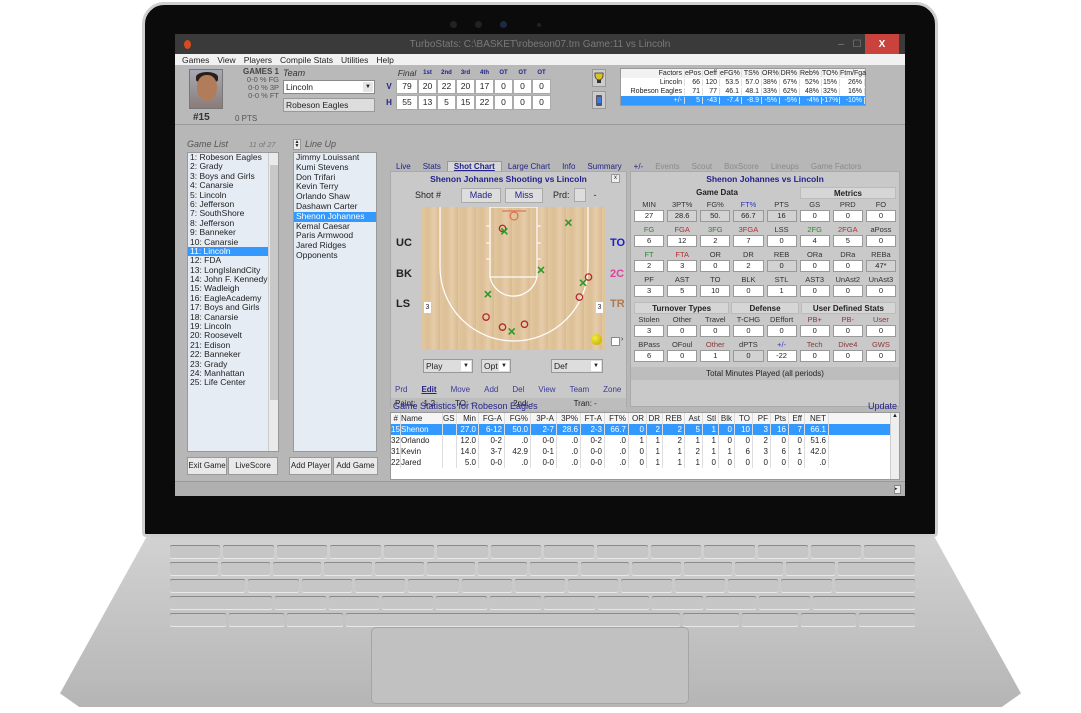  What do you see at coordinates (880, 331) in the screenshot?
I see `stat-field-user: 0` at bounding box center [880, 331].